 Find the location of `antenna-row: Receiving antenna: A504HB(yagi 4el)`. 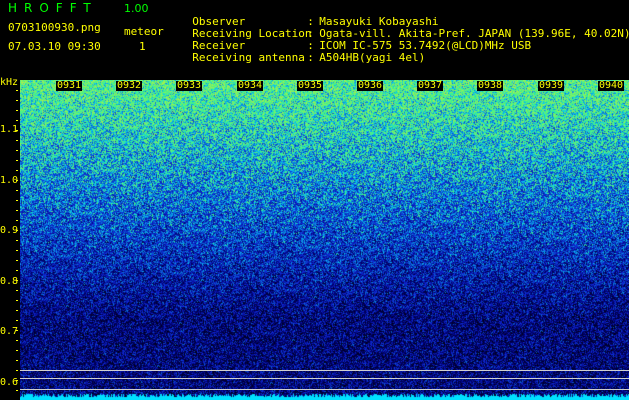

antenna-row: Receiving antenna: A504HB(yagi 4el) is located at coordinates (302, 52).